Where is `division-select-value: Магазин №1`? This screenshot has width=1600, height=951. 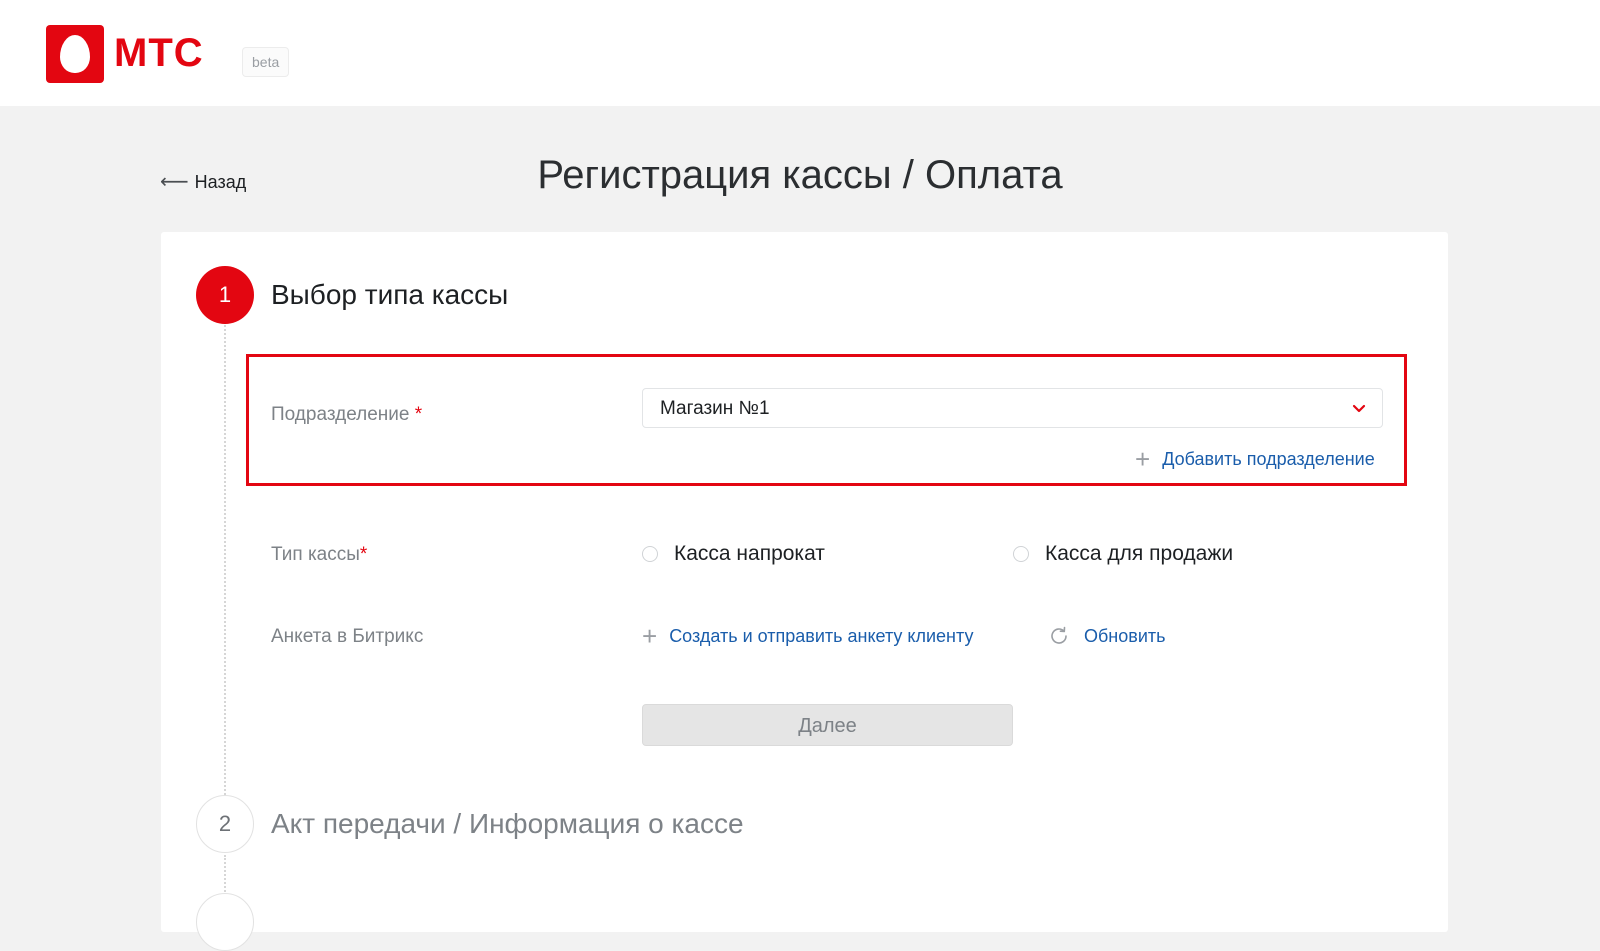 division-select-value: Магазин №1 is located at coordinates (715, 408).